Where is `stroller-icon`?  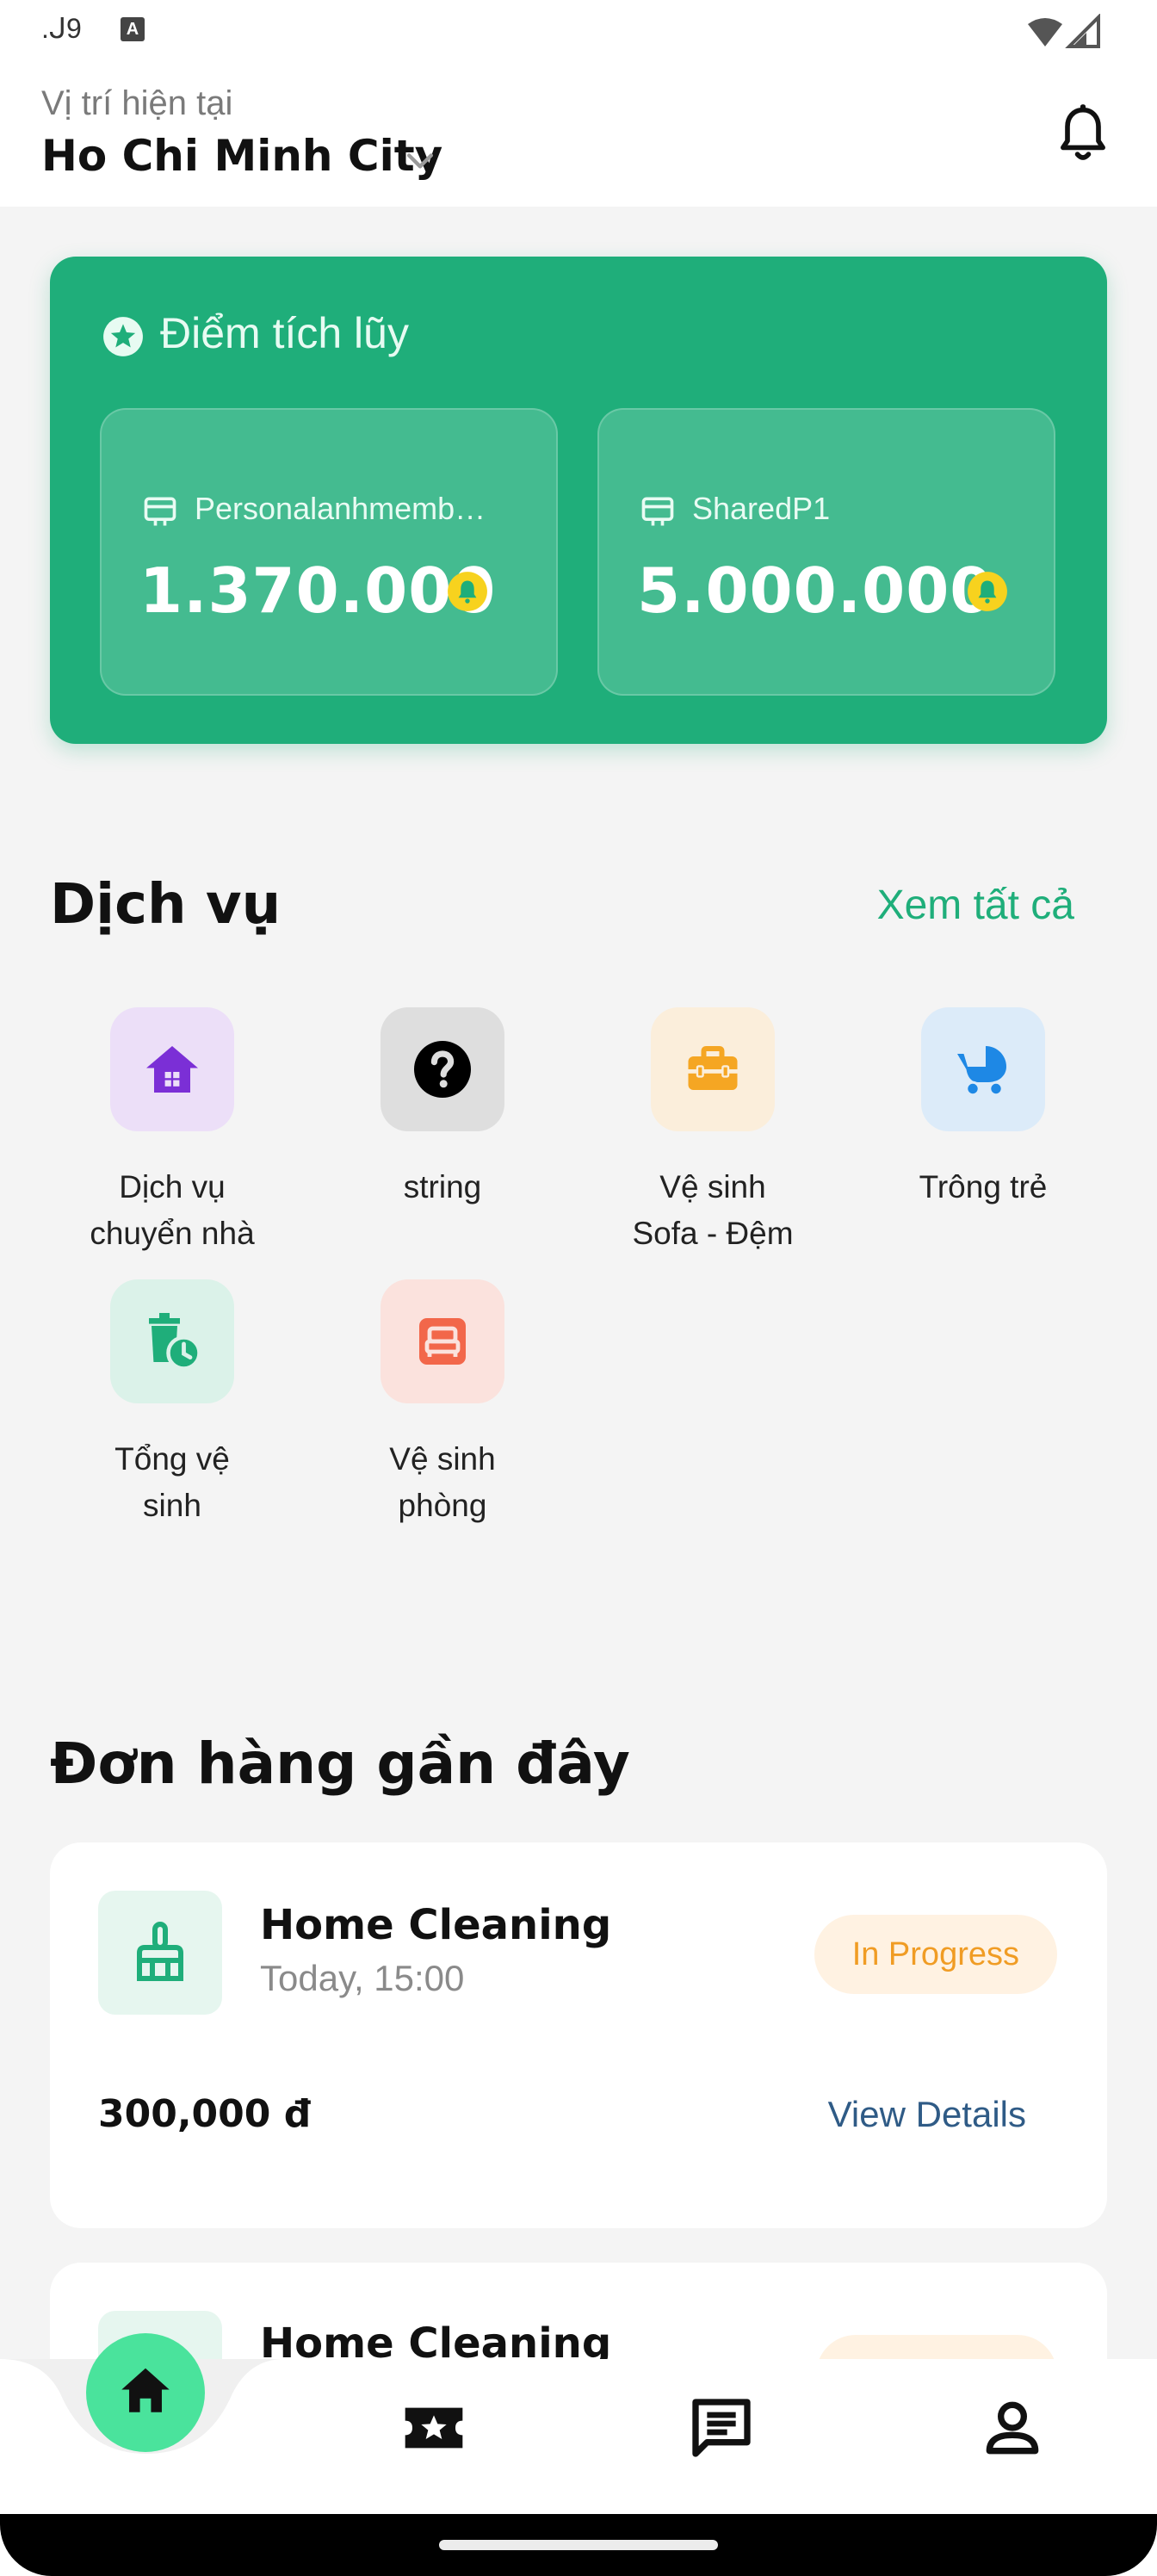 stroller-icon is located at coordinates (981, 1071).